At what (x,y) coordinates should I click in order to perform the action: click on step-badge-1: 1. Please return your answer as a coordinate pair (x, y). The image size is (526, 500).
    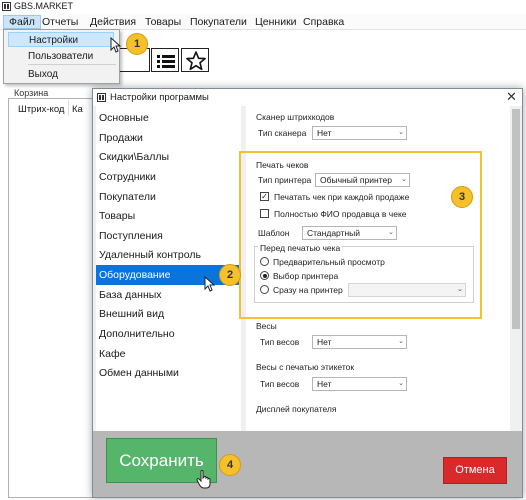
    Looking at the image, I should click on (137, 44).